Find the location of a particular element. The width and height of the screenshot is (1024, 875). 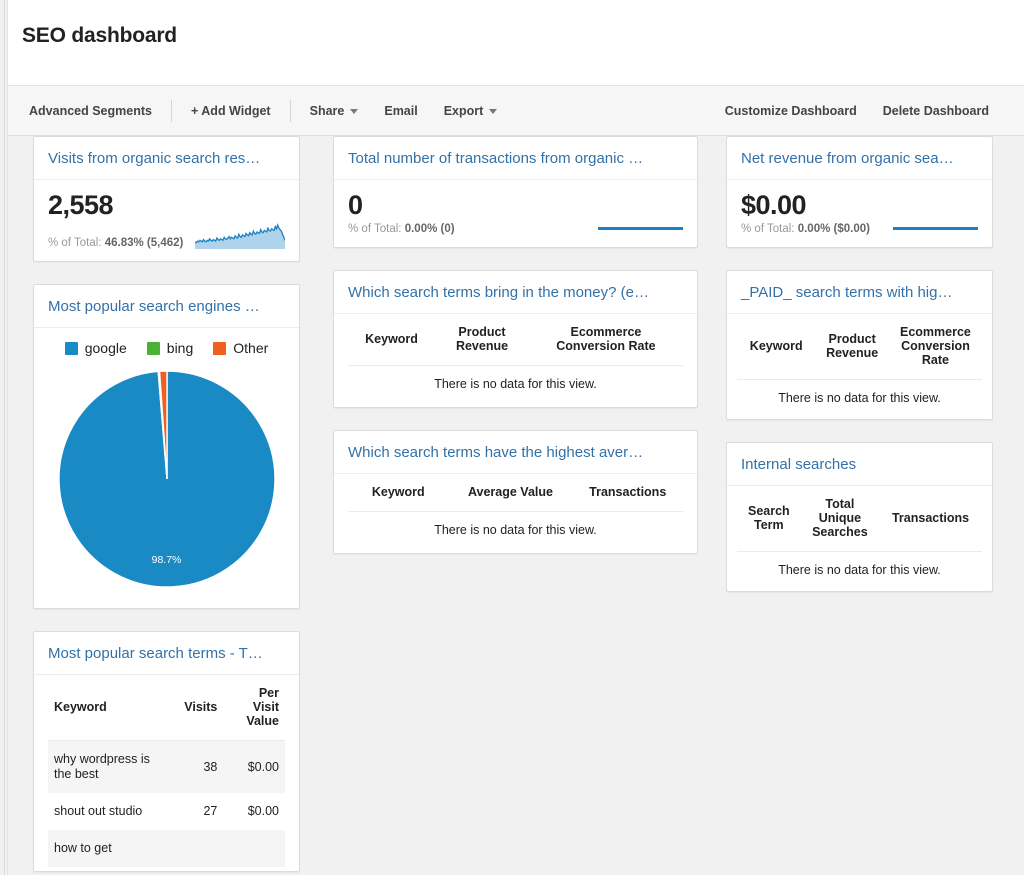

percent-of-total-value: 0.00% ($0.00) is located at coordinates (833, 229).